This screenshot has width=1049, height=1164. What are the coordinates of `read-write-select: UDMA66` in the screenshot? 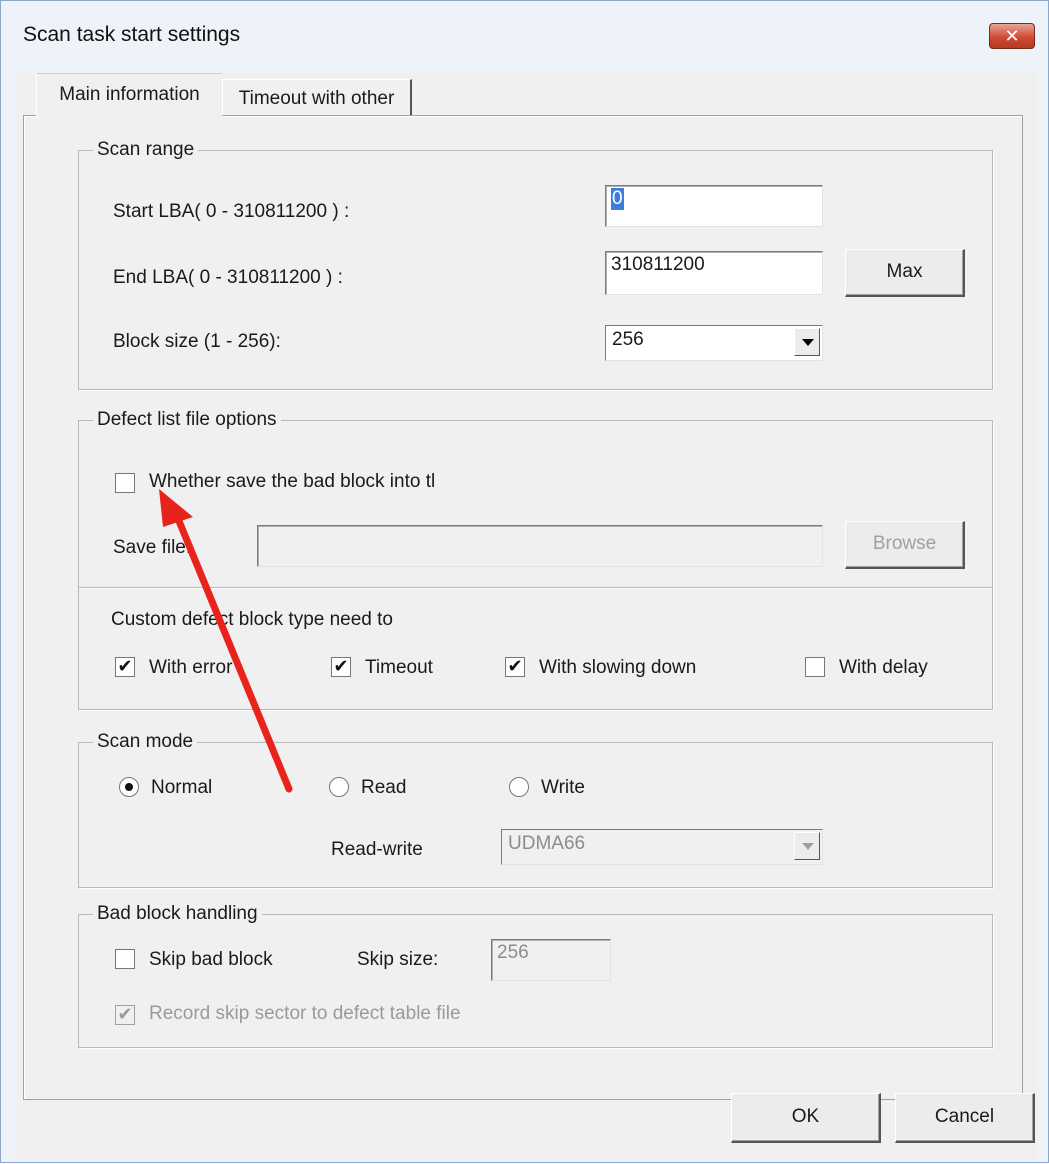 It's located at (662, 847).